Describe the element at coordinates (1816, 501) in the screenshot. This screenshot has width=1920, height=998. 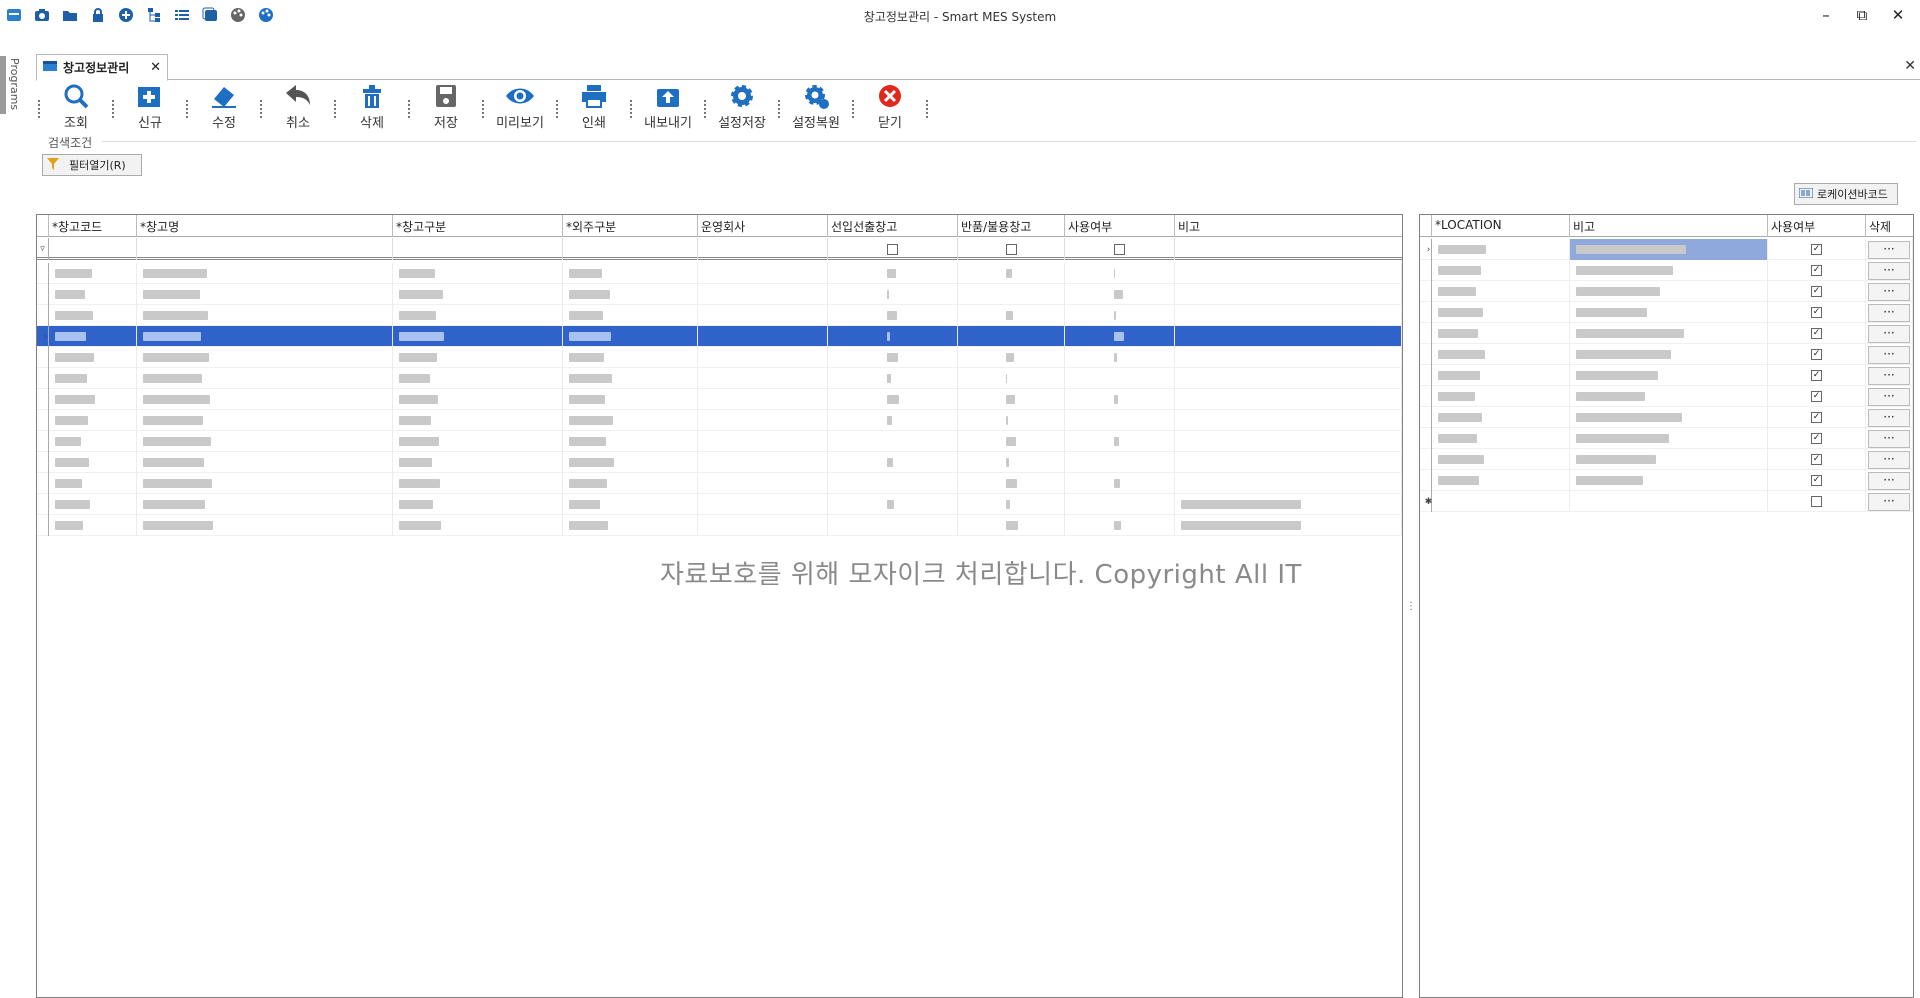
I see `use-checkbox` at that location.